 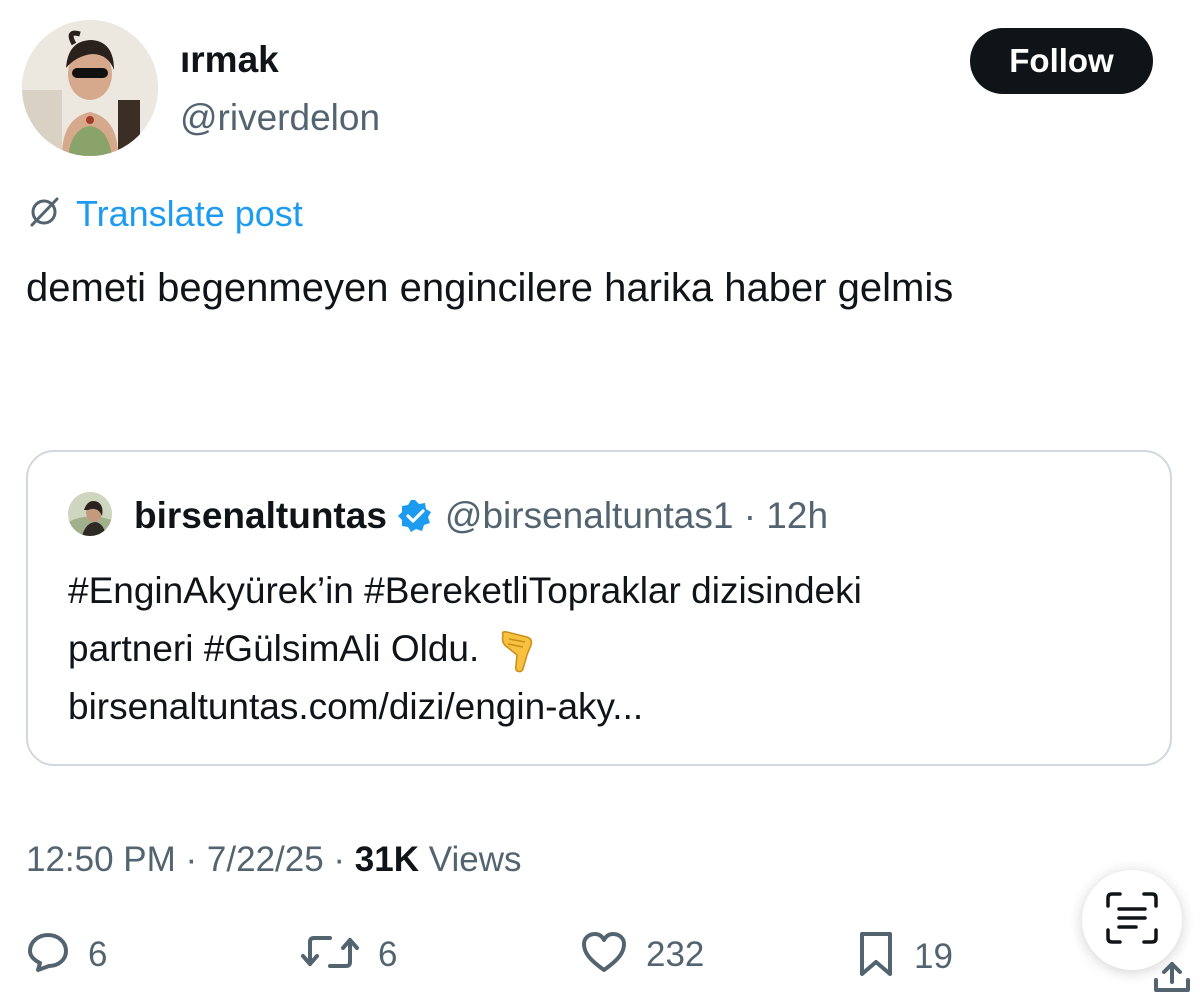 I want to click on quoted-post-header: birsenaltuntas @birsenaltuntas1 · 12h, so click(x=481, y=516).